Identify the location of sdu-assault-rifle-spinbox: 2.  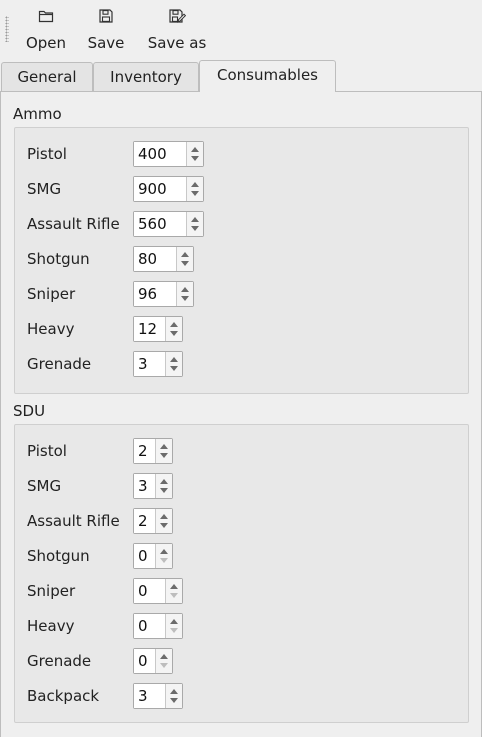
(153, 521).